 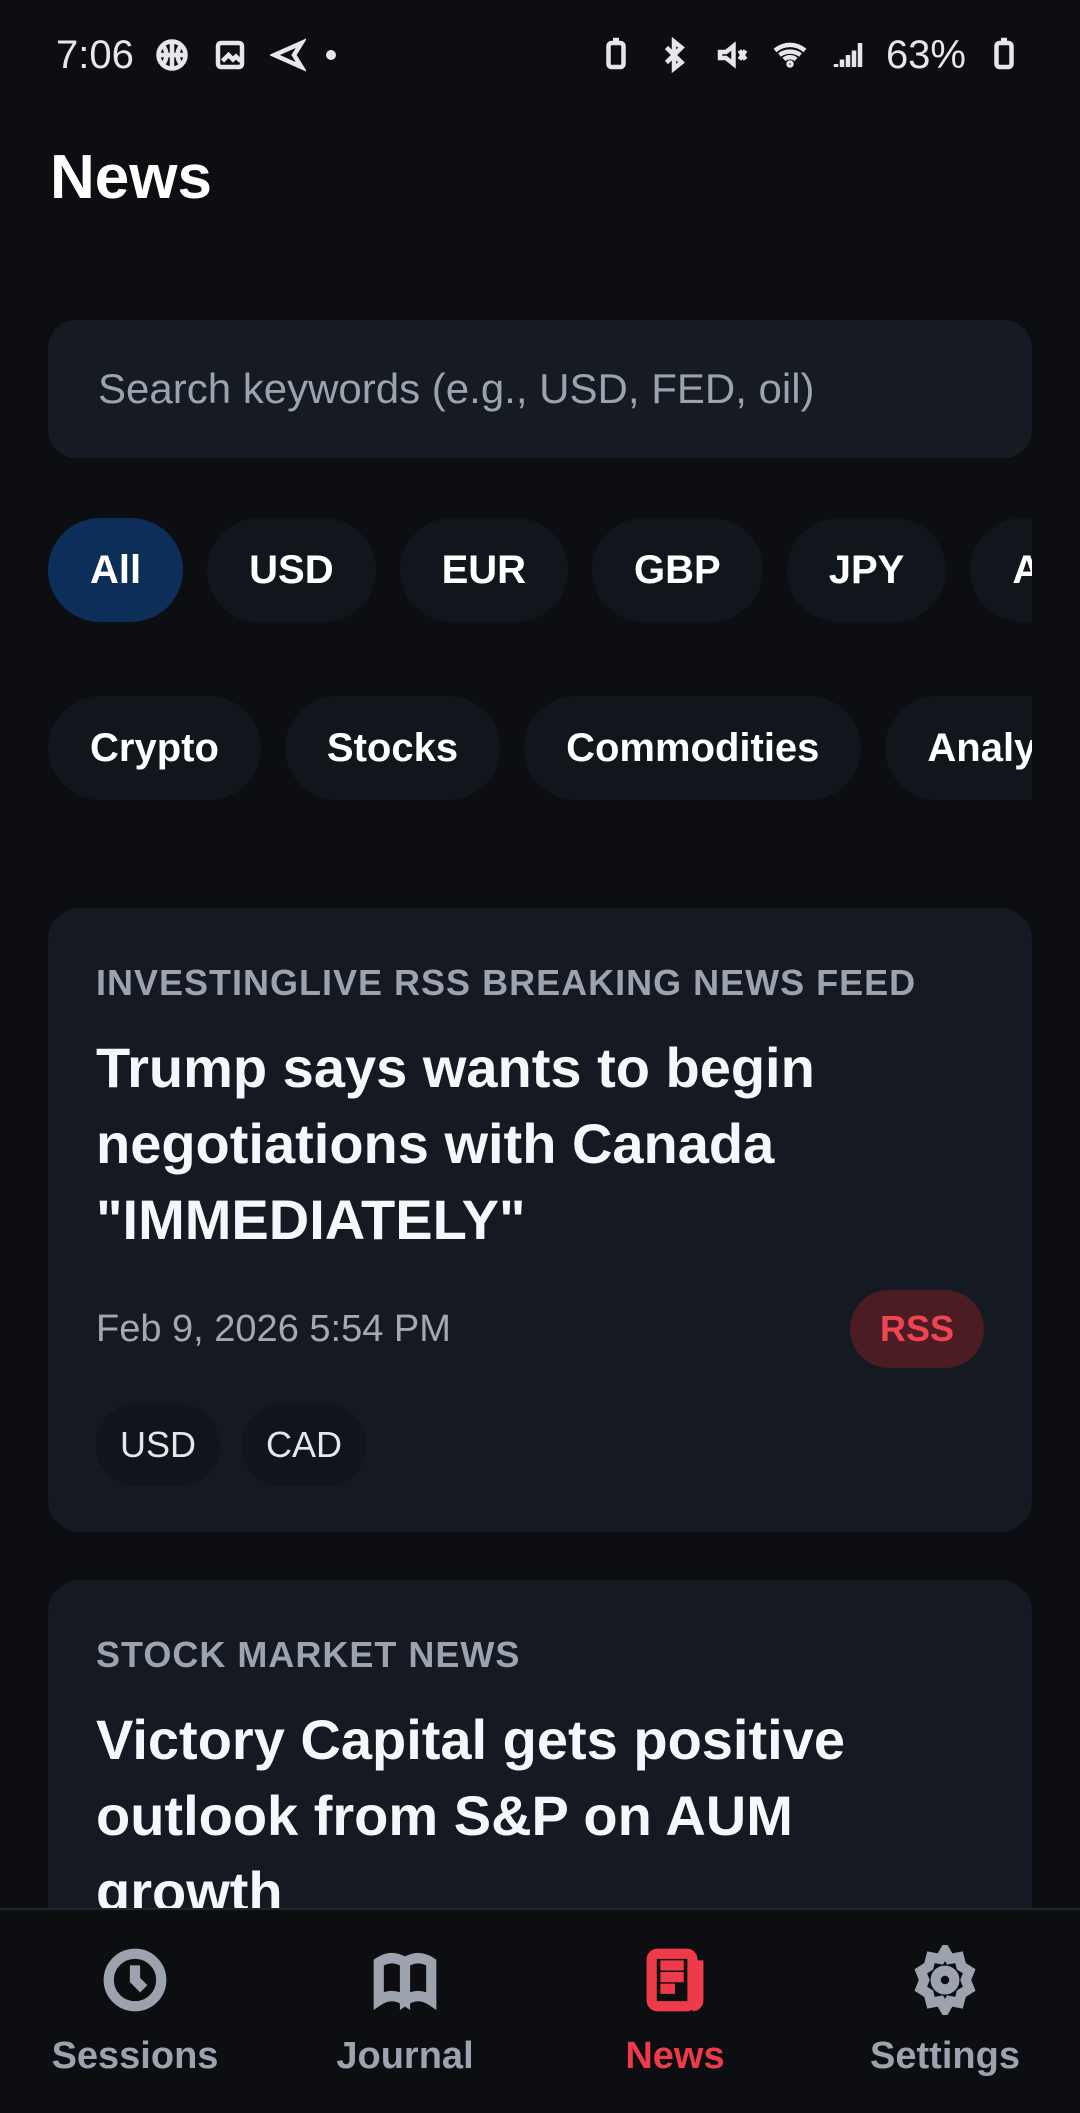 What do you see at coordinates (308, 1654) in the screenshot?
I see `news-source: STOCK MARKET NEWS` at bounding box center [308, 1654].